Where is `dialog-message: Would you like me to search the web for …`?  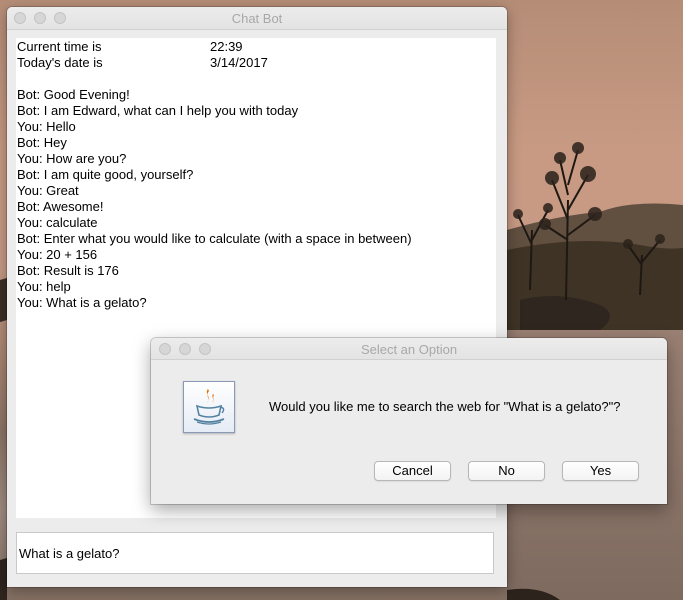
dialog-message: Would you like me to search the web for … is located at coordinates (445, 406).